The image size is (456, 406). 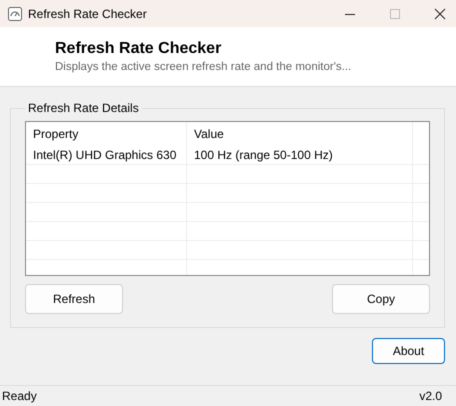 I want to click on status-text: Ready, so click(x=19, y=396).